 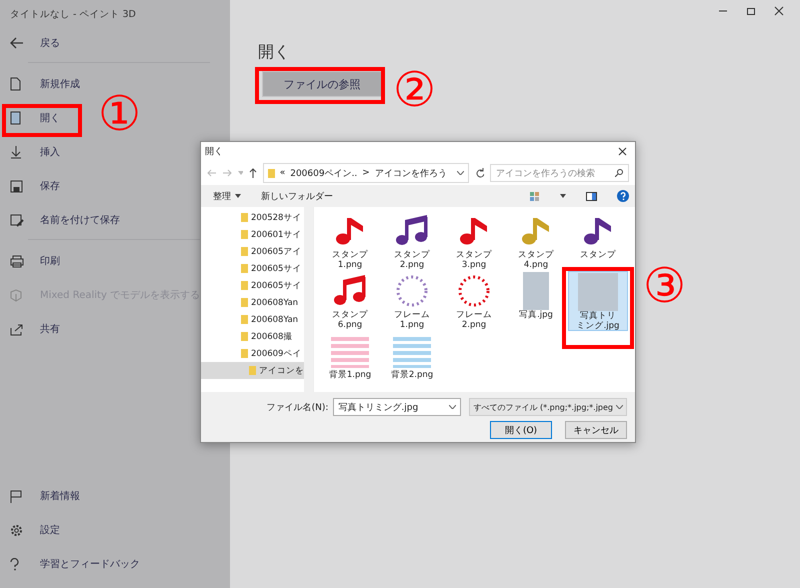 What do you see at coordinates (596, 430) in the screenshot?
I see `cancel-button: キャンセル` at bounding box center [596, 430].